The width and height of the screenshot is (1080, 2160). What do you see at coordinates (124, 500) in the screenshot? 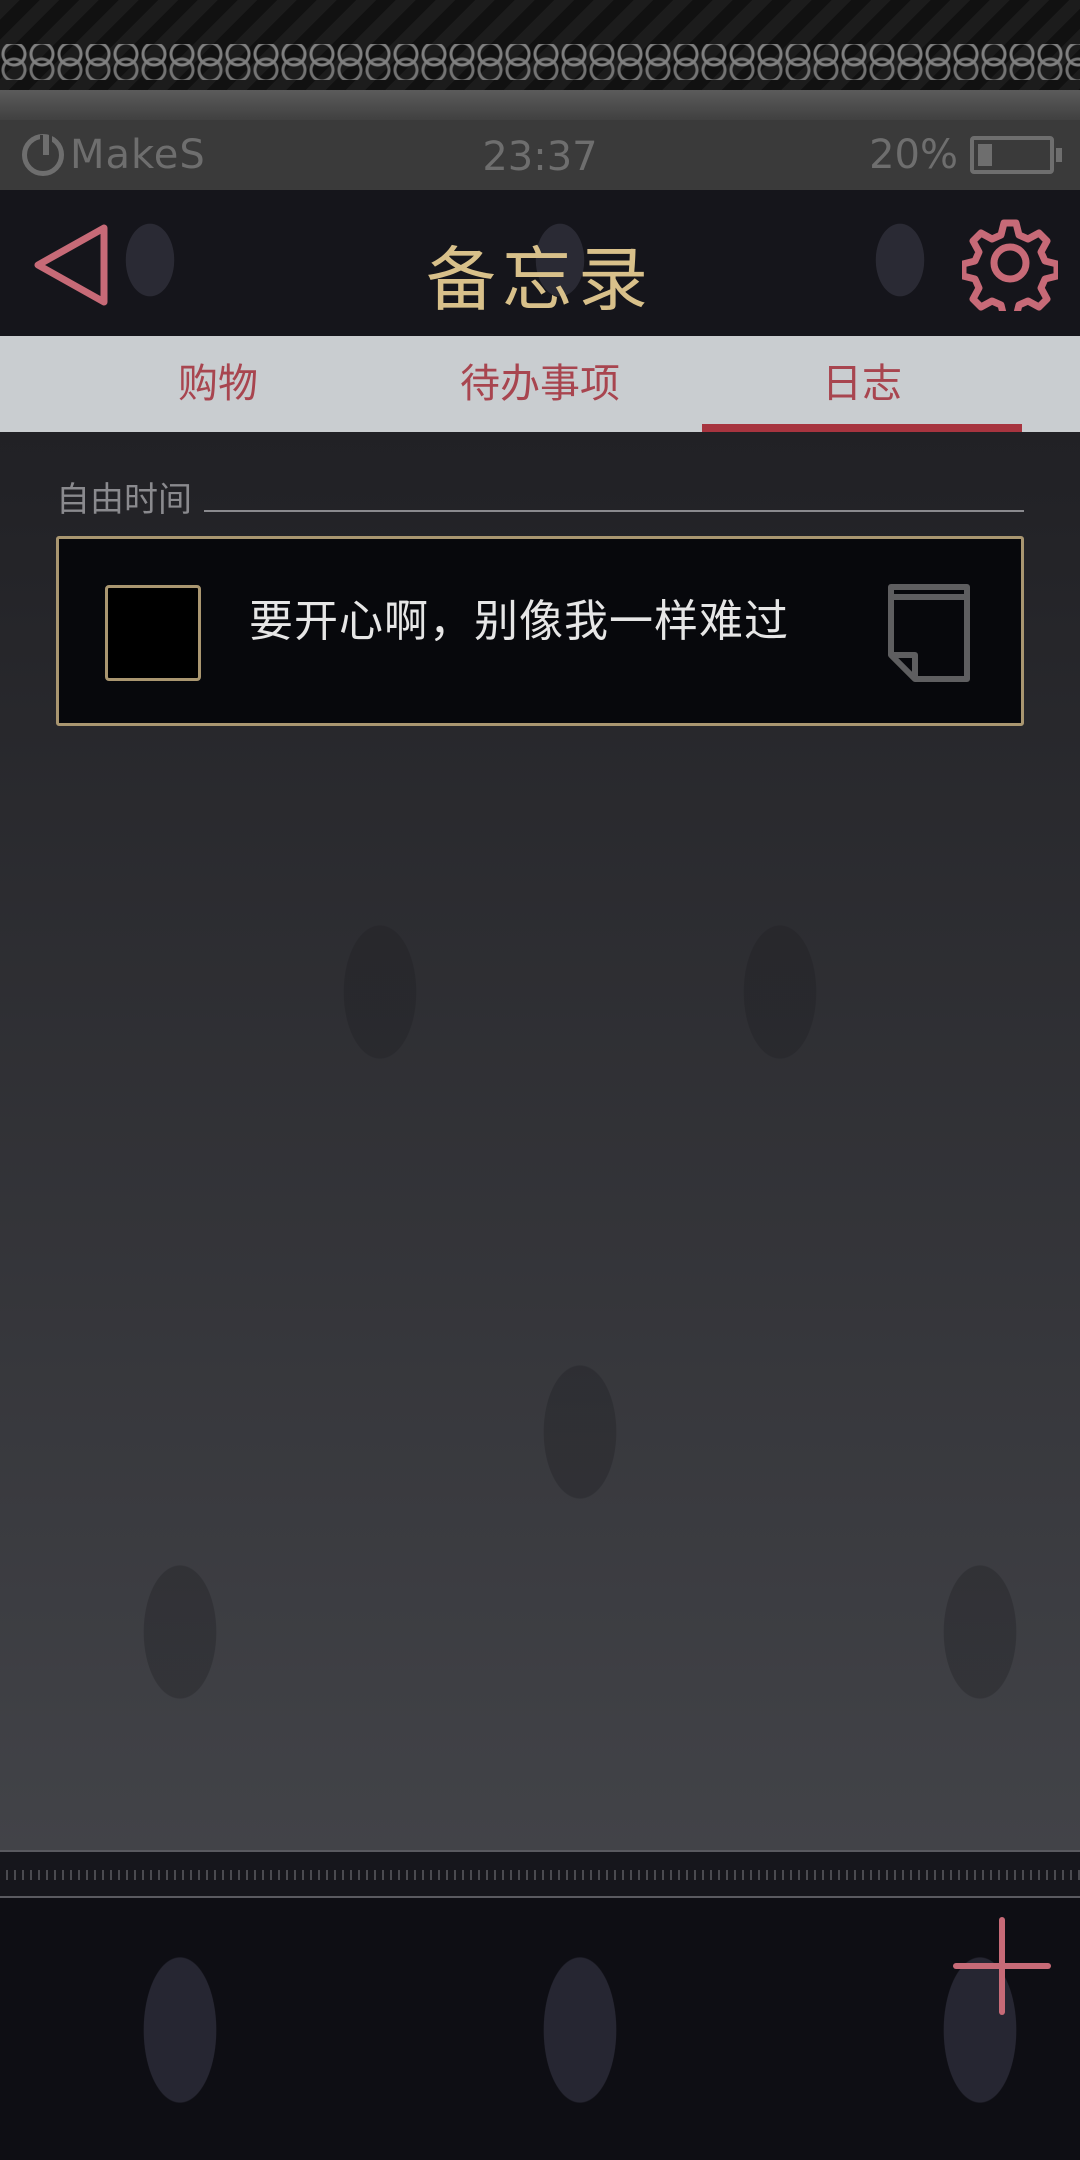
I see `section-label: 自由时间` at bounding box center [124, 500].